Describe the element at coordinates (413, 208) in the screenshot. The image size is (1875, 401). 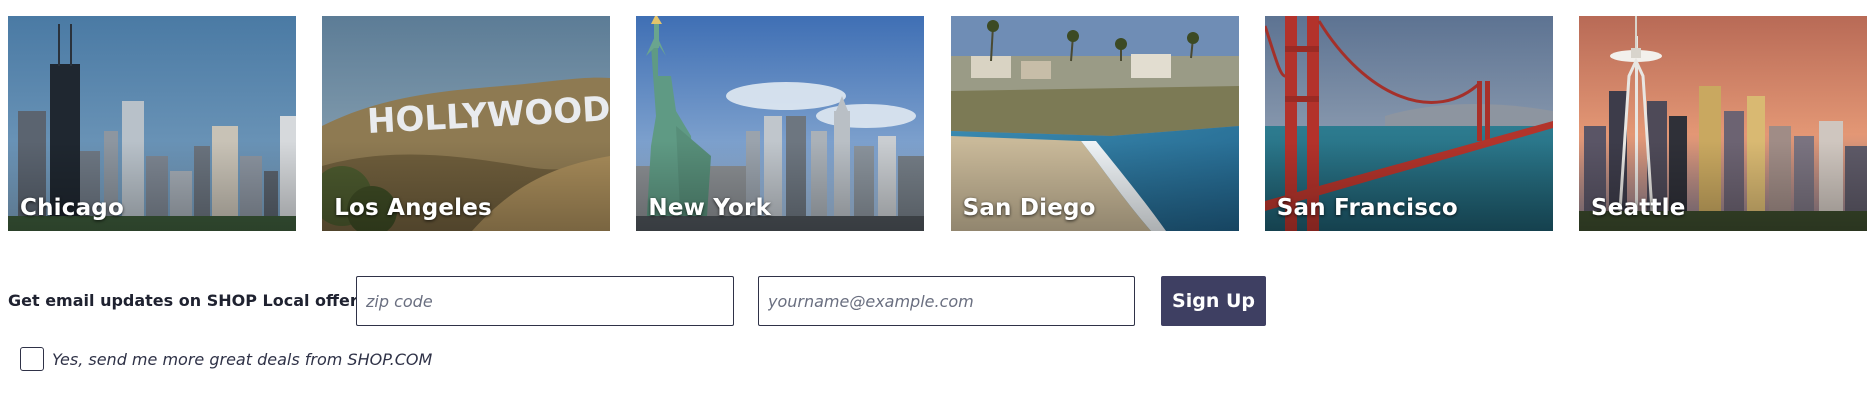
I see `city-name: Los Angeles` at that location.